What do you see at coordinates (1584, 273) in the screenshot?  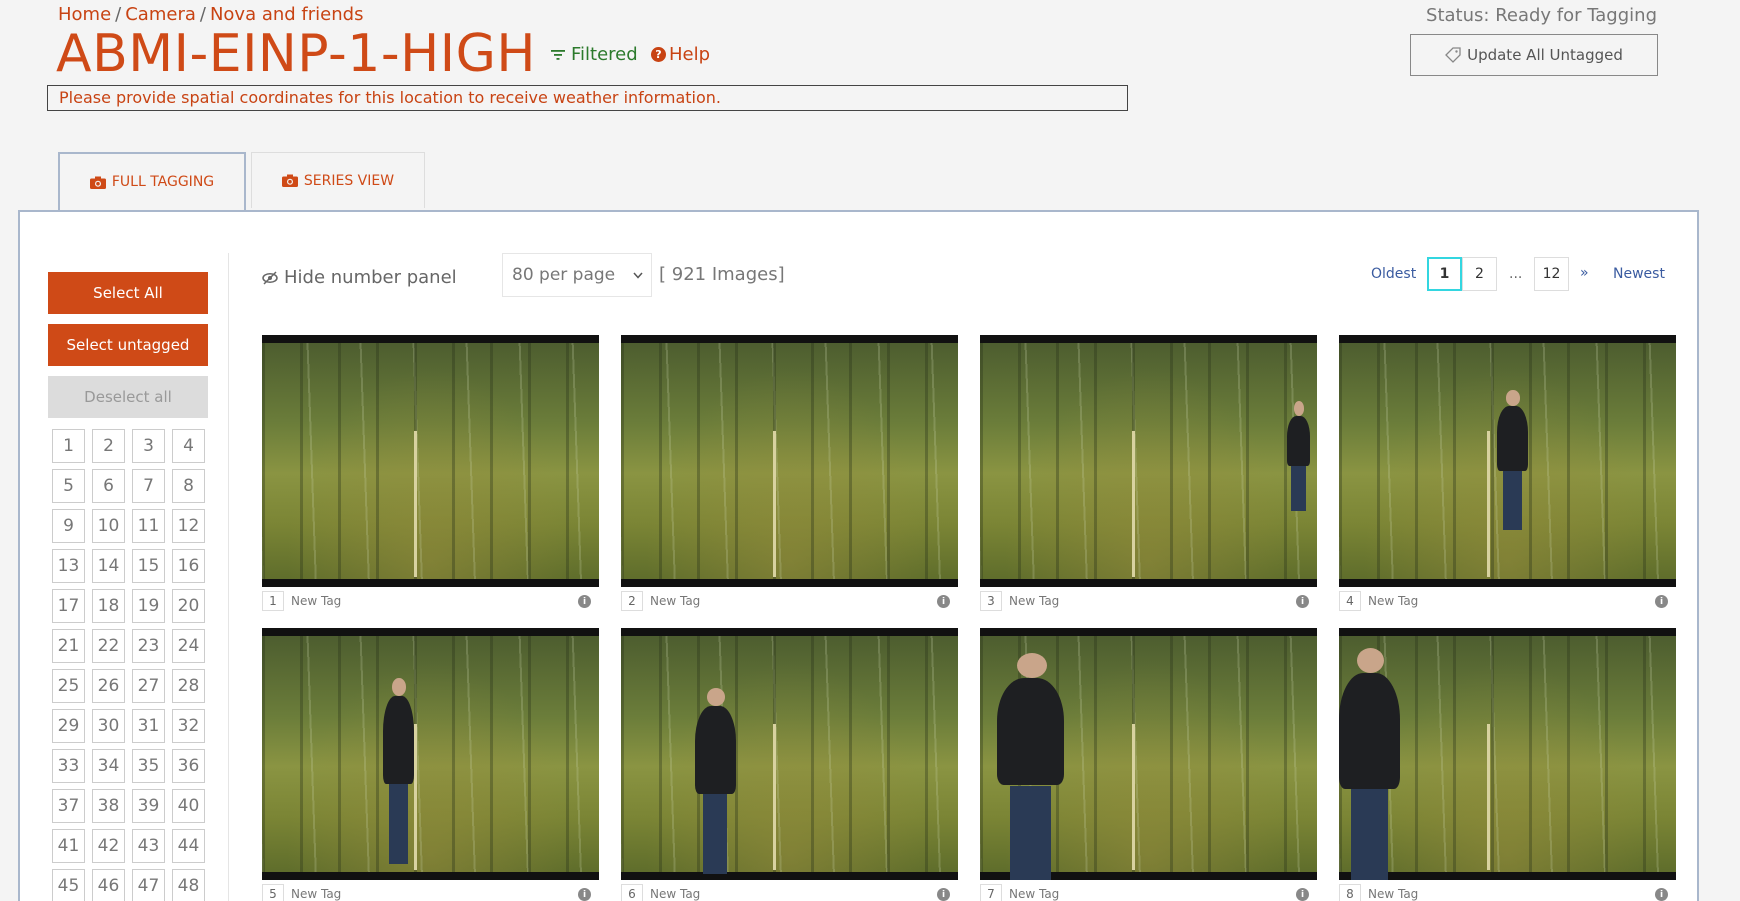 I see `pagination-next-link: »` at bounding box center [1584, 273].